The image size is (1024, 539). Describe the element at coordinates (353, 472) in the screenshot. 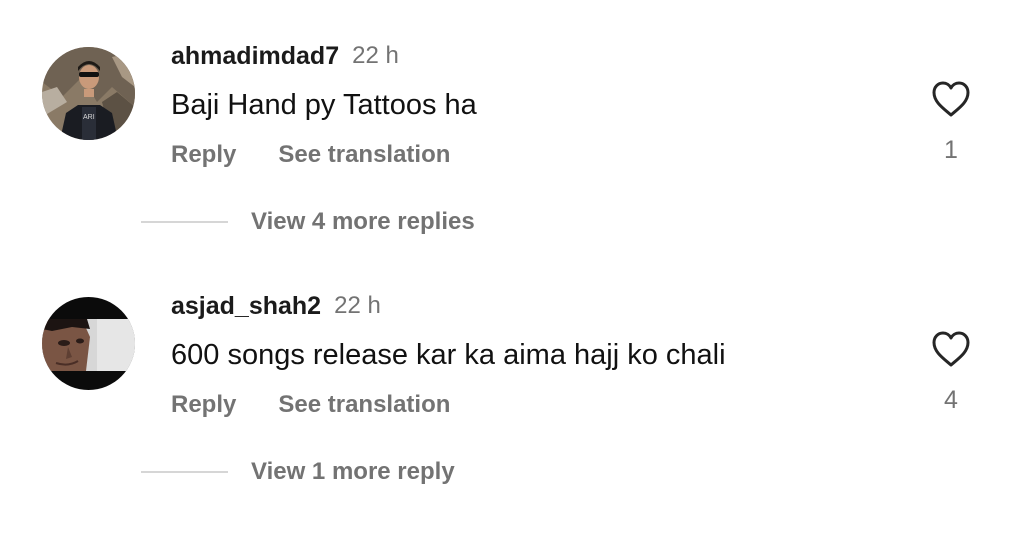

I see `view-replies-label: View 1 more reply` at that location.